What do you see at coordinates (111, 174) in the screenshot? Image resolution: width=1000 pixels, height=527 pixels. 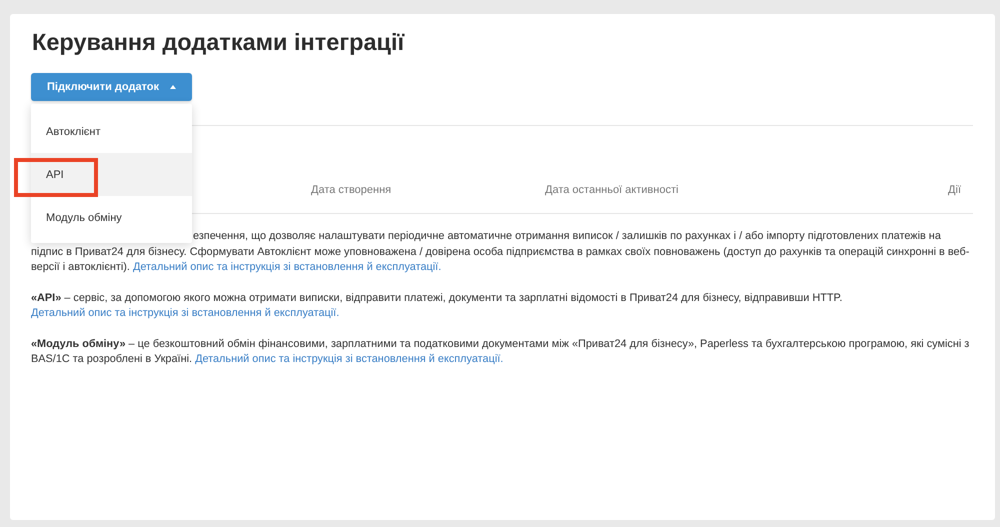 I see `menu-item: API` at bounding box center [111, 174].